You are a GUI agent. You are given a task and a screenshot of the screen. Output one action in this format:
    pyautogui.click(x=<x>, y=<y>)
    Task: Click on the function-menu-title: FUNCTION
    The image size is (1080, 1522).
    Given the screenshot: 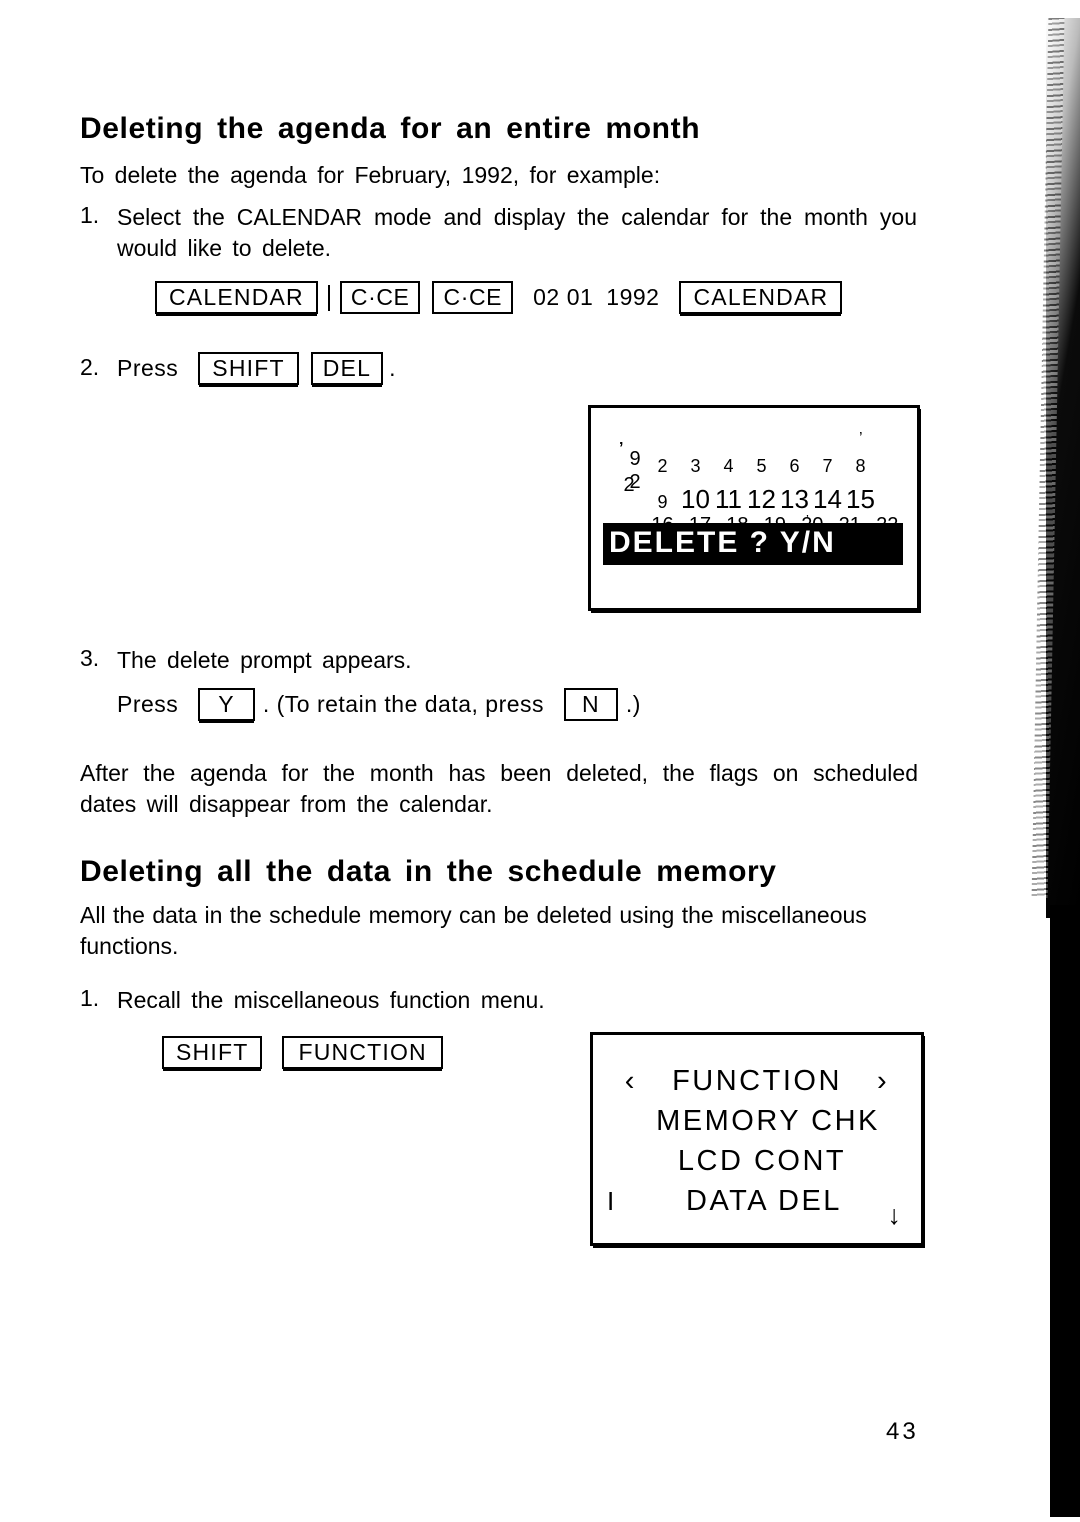 What is the action you would take?
    pyautogui.click(x=757, y=1081)
    